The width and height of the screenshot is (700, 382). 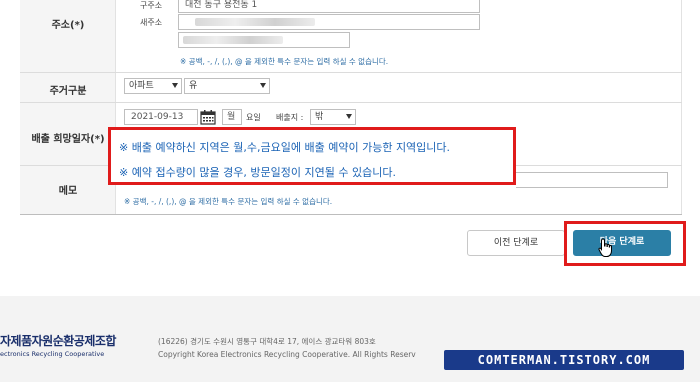 I want to click on housing-label: 주거구분, so click(x=68, y=91).